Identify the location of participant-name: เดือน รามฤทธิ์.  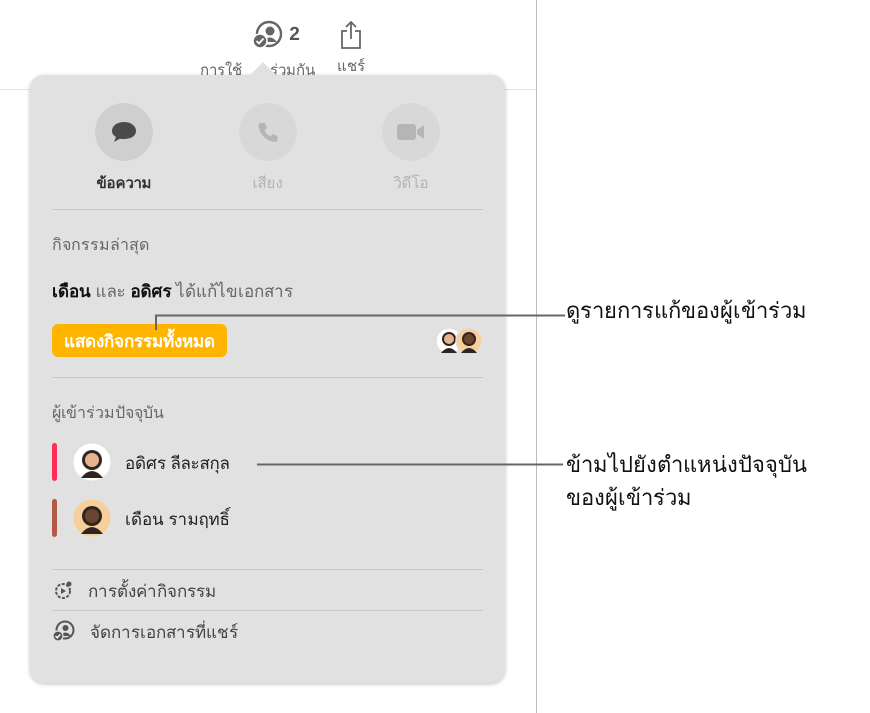
(177, 518).